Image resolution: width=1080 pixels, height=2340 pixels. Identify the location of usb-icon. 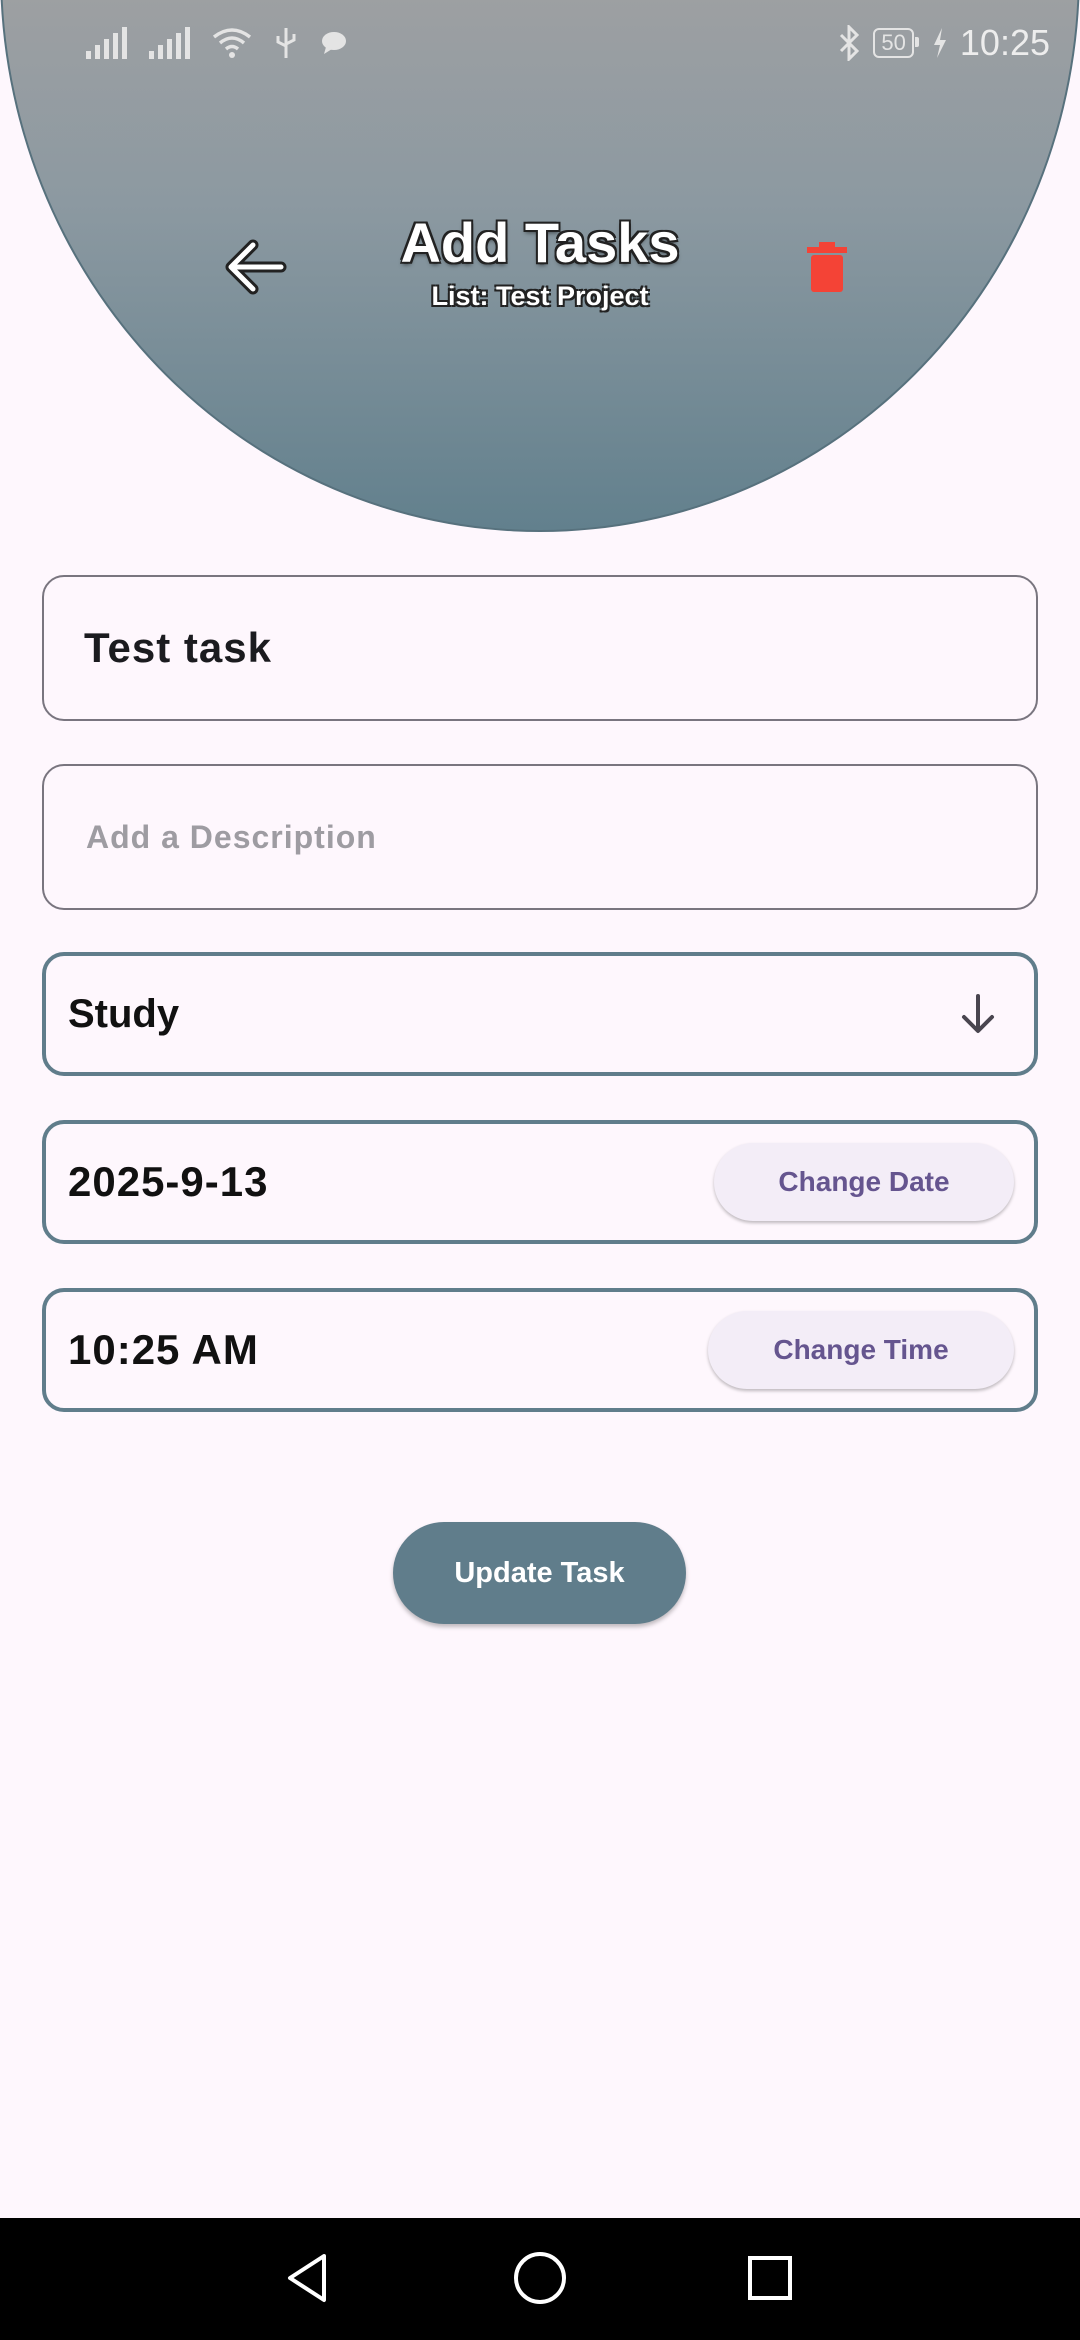
(286, 43).